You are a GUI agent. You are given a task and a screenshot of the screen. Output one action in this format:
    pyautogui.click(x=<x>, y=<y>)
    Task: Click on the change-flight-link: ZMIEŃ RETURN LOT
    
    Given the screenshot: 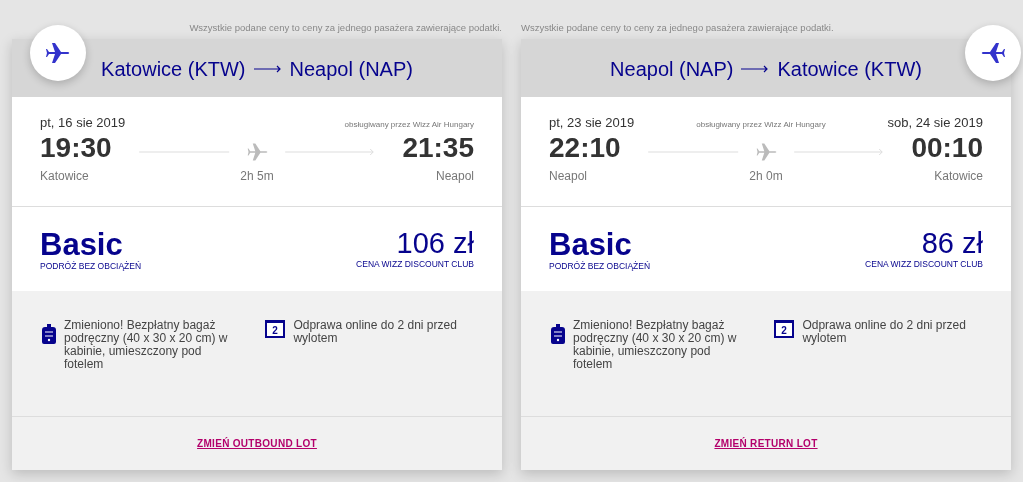 What is the action you would take?
    pyautogui.click(x=766, y=443)
    